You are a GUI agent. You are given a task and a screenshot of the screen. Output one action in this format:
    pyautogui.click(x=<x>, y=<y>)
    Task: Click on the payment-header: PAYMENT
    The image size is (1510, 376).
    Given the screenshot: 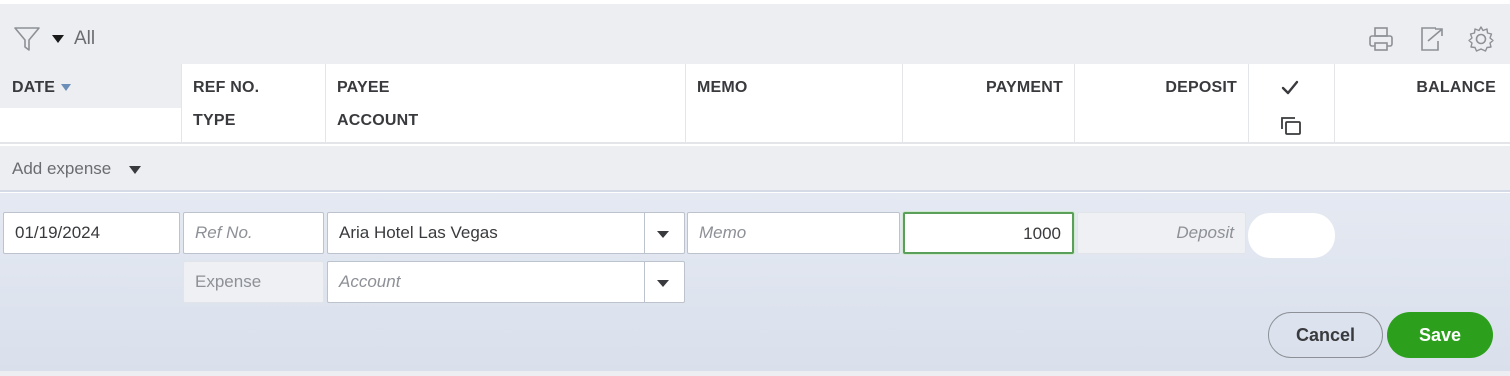 What is the action you would take?
    pyautogui.click(x=1024, y=88)
    